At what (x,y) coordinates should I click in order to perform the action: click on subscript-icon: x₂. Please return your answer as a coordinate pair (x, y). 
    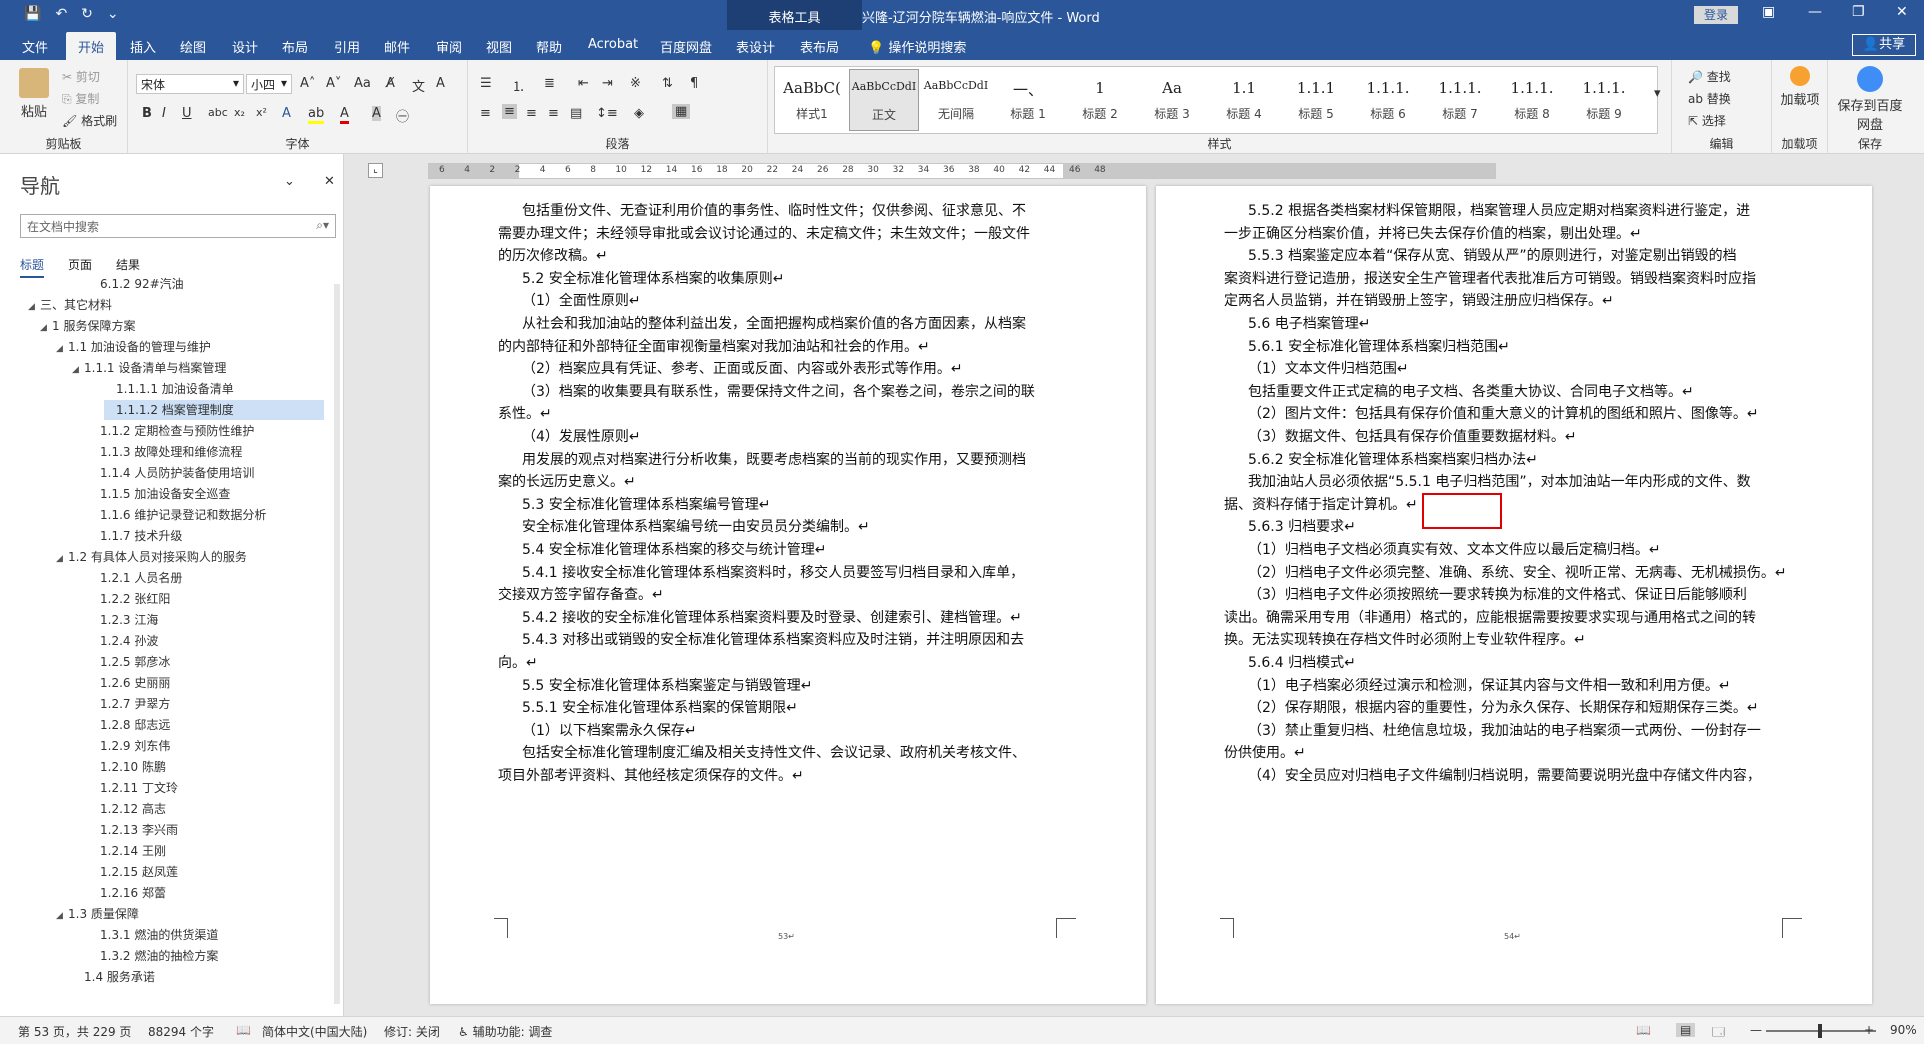
    Looking at the image, I should click on (239, 112).